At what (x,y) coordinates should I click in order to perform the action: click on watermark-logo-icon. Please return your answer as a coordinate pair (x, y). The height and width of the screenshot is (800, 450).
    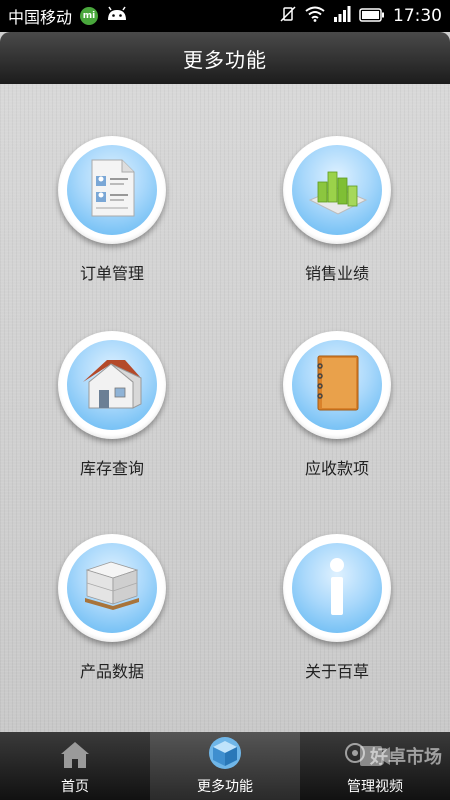
    Looking at the image, I should click on (355, 755).